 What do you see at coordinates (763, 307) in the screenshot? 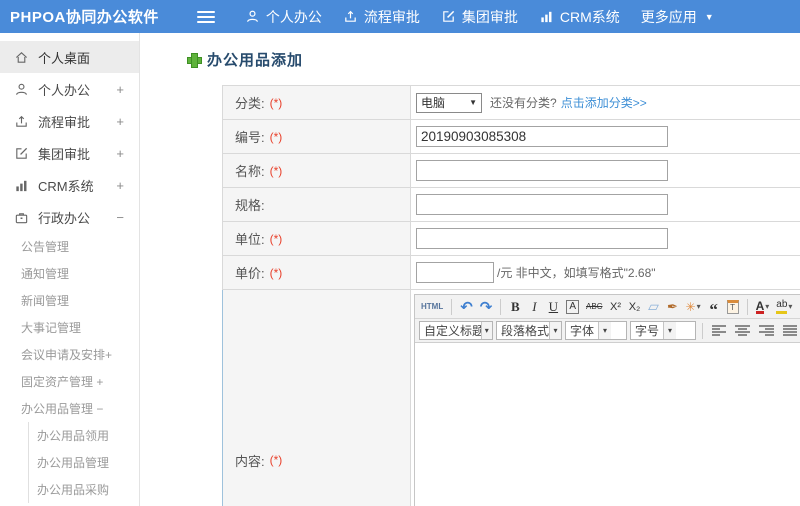
I see `font-color-button: A ▾` at bounding box center [763, 307].